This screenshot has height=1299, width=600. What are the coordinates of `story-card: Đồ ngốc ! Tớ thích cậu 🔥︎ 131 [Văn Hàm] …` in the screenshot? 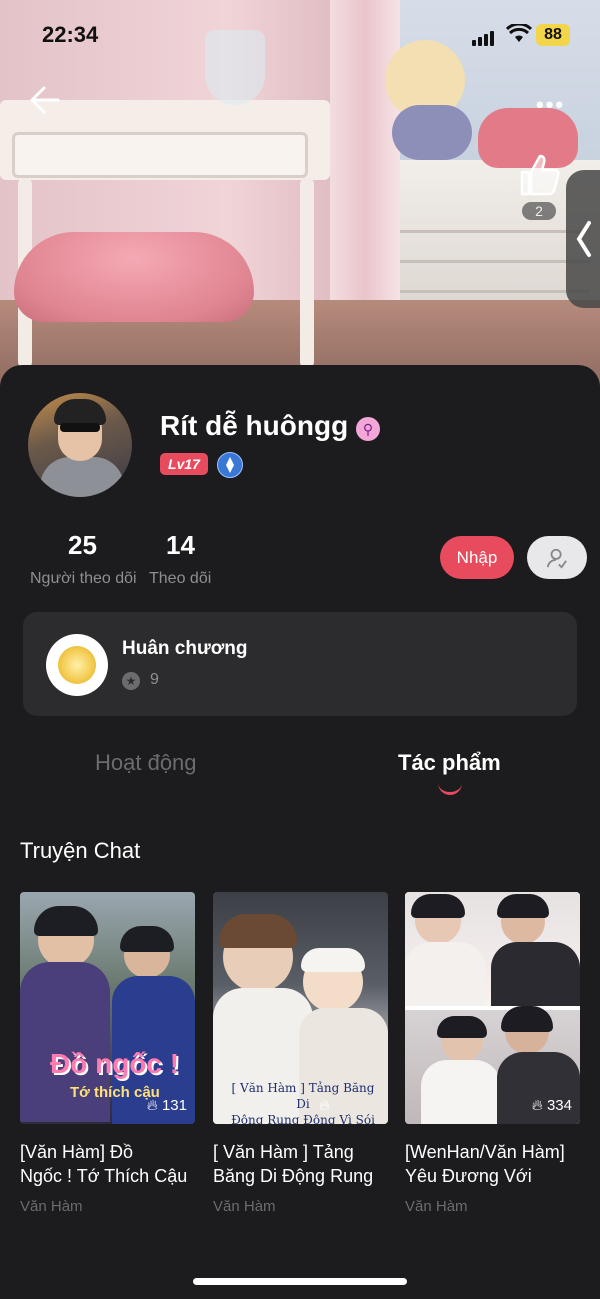 It's located at (107, 1053).